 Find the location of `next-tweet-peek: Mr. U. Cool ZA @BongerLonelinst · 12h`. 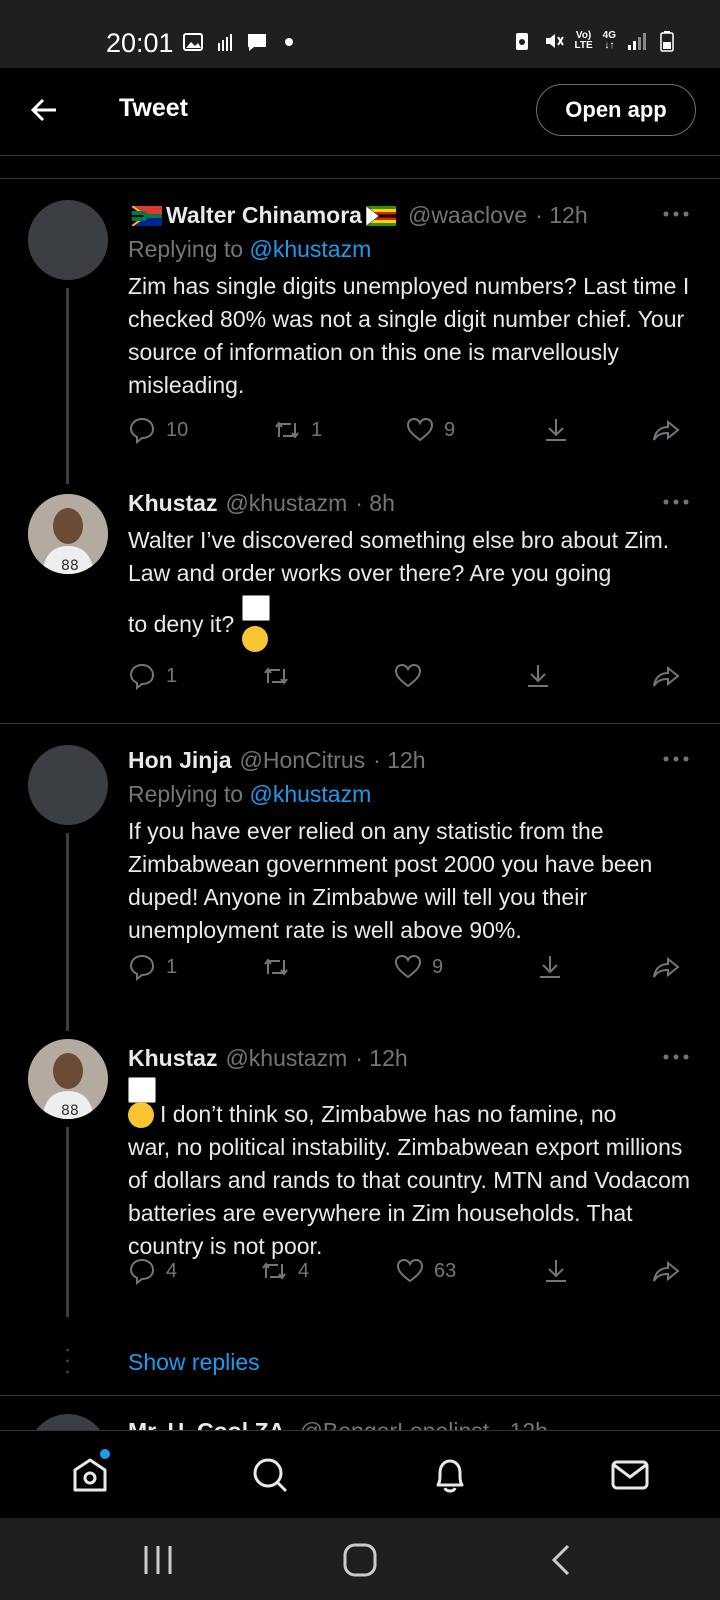

next-tweet-peek: Mr. U. Cool ZA @BongerLonelinst · 12h is located at coordinates (360, 1413).